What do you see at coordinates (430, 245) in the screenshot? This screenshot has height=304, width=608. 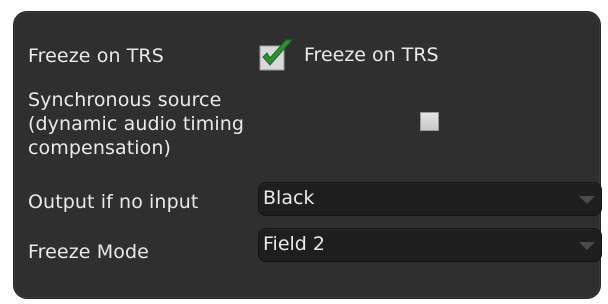 I see `freeze-mode-select: Field 2` at bounding box center [430, 245].